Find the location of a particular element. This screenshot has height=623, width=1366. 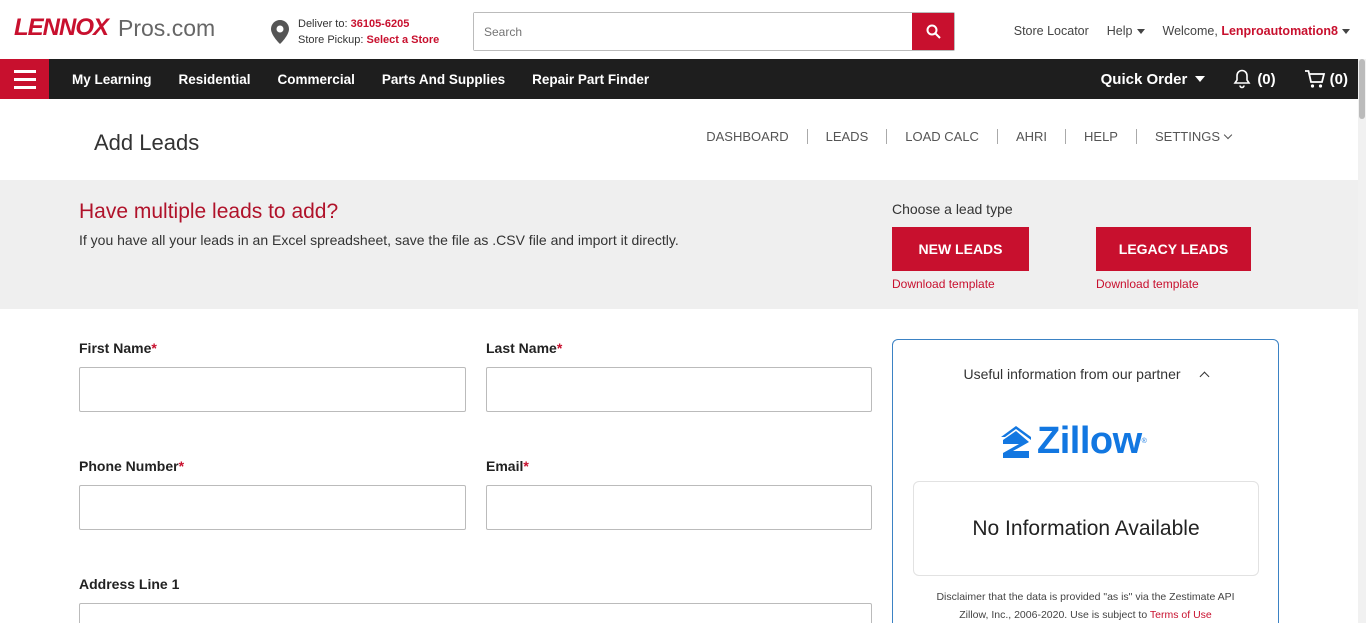

tab-settings: SETTINGS is located at coordinates (1185, 136).